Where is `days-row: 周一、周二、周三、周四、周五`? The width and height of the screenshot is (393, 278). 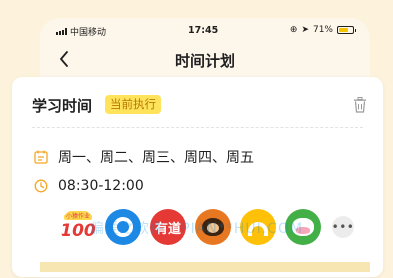
days-row: 周一、周二、周三、周四、周五 is located at coordinates (144, 157).